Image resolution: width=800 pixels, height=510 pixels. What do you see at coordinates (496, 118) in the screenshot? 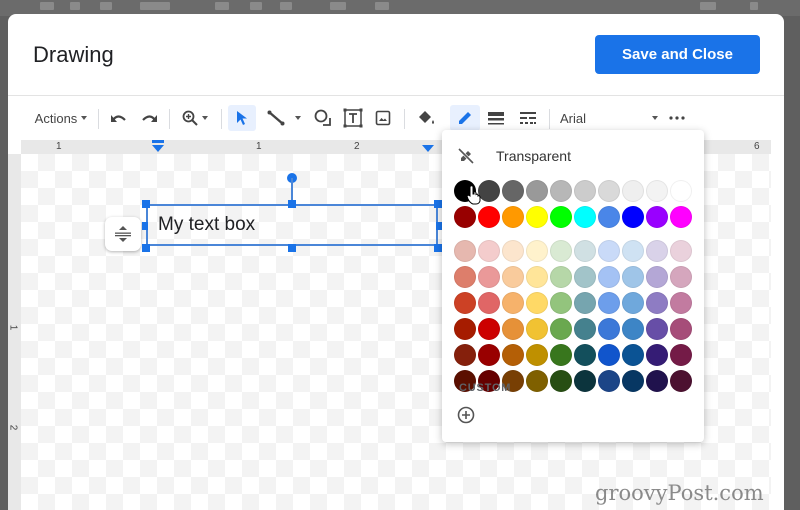
I see `border-weight-button` at bounding box center [496, 118].